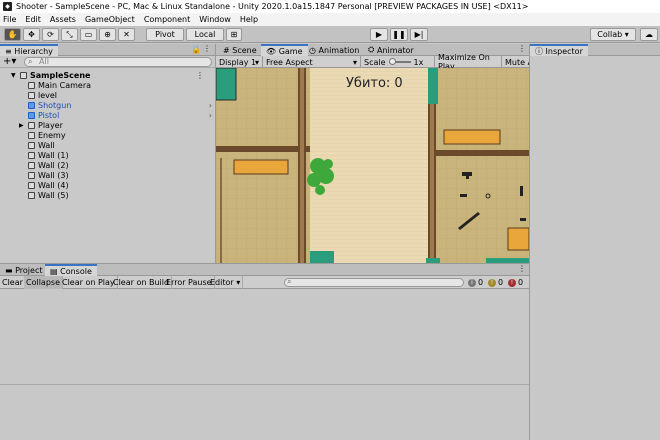  I want to click on collapse-button: Collapse, so click(43, 282).